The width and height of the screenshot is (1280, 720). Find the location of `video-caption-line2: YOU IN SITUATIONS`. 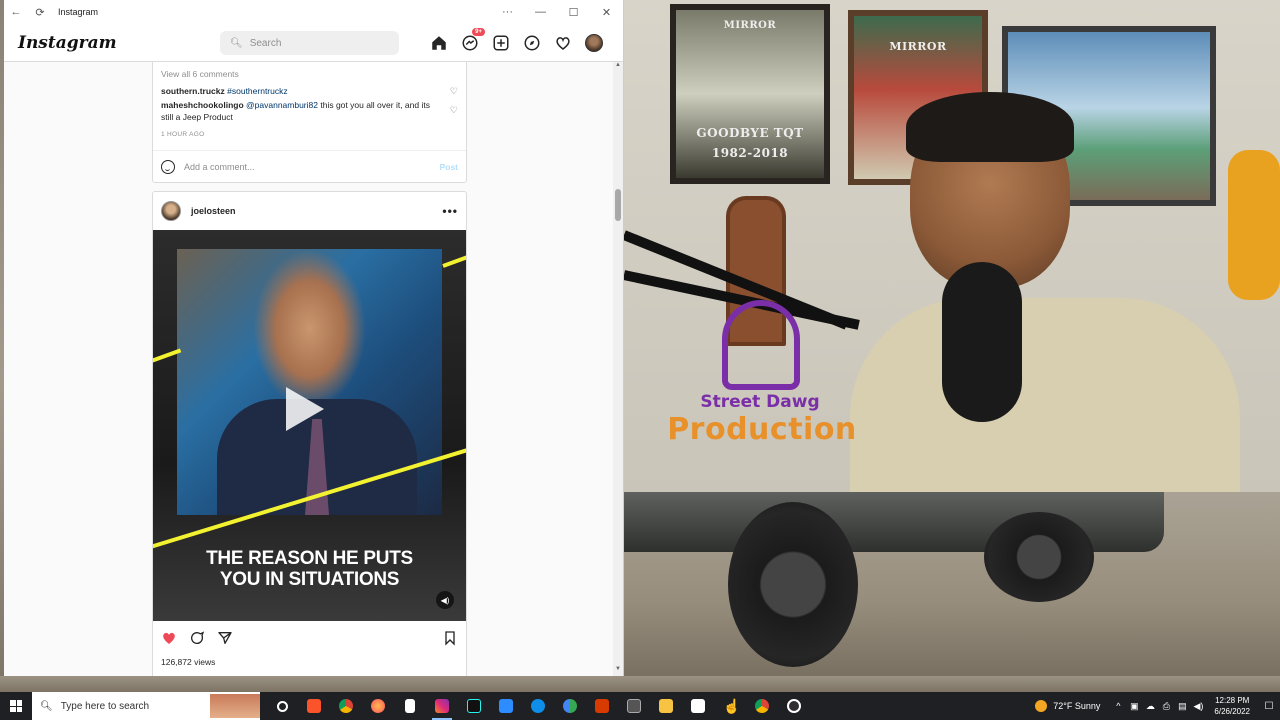

video-caption-line2: YOU IN SITUATIONS is located at coordinates (309, 579).